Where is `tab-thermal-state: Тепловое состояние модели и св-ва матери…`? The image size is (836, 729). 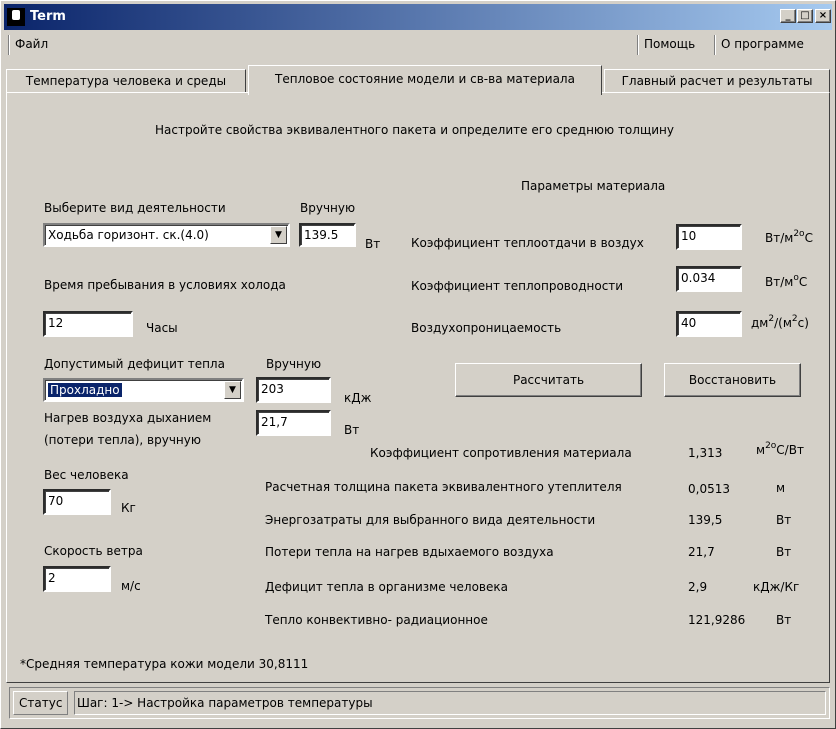 tab-thermal-state: Тепловое состояние модели и св-ва матери… is located at coordinates (425, 80).